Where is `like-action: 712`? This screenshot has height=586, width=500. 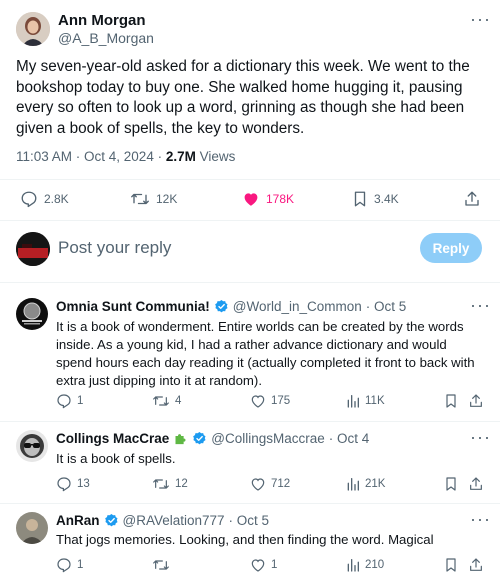 like-action: 712 is located at coordinates (270, 484).